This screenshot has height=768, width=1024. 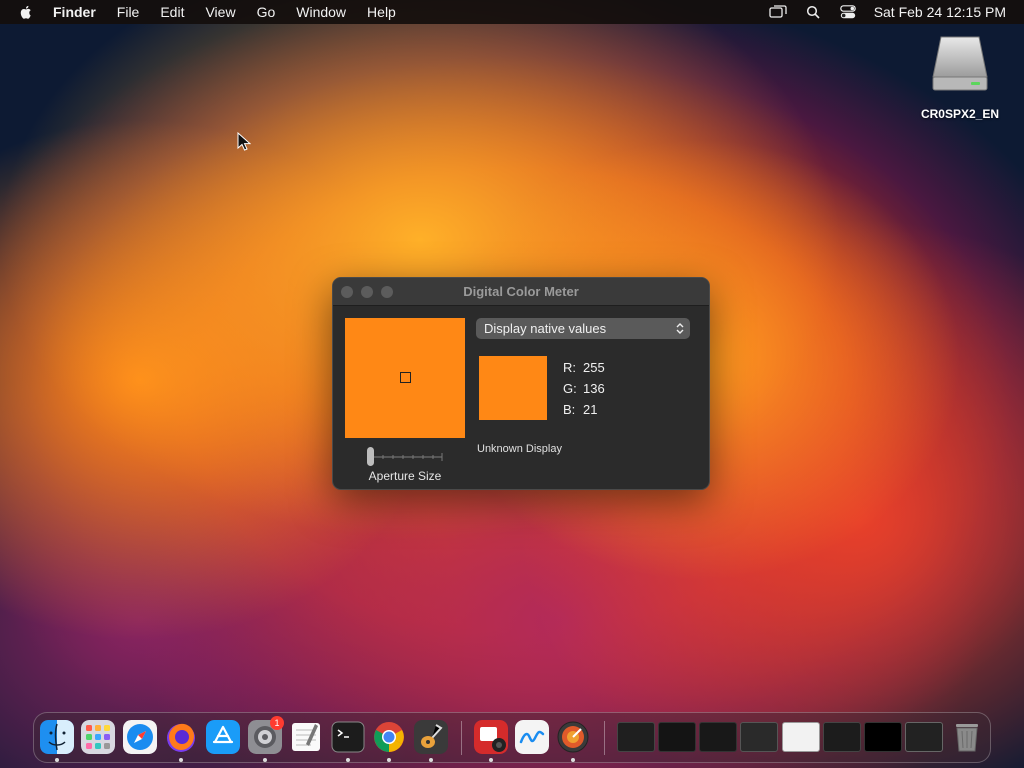 What do you see at coordinates (98, 737) in the screenshot?
I see `launchpad-icon` at bounding box center [98, 737].